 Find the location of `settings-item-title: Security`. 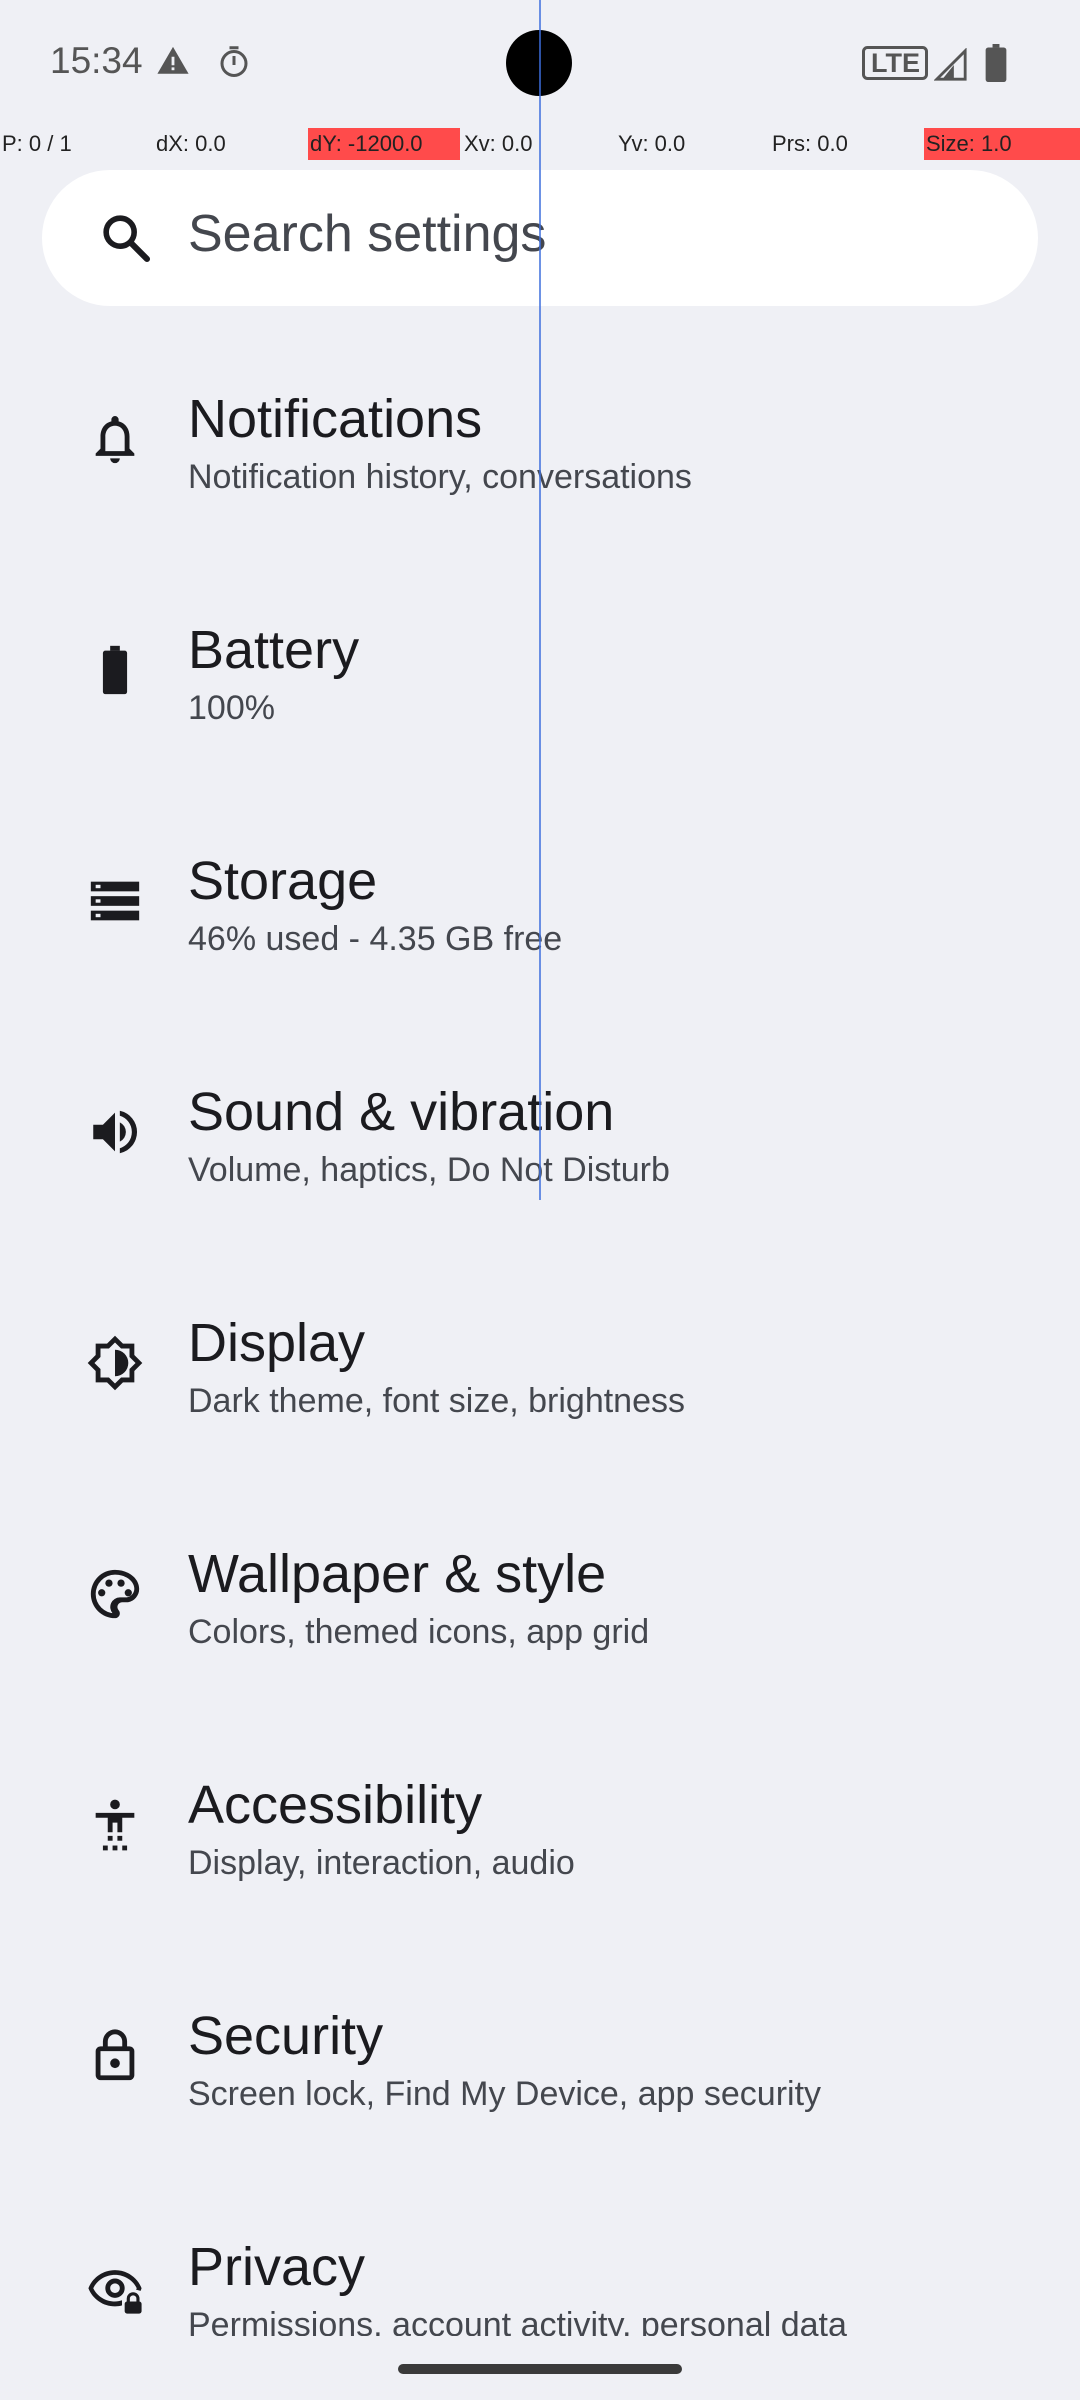

settings-item-title: Security is located at coordinates (286, 2036).